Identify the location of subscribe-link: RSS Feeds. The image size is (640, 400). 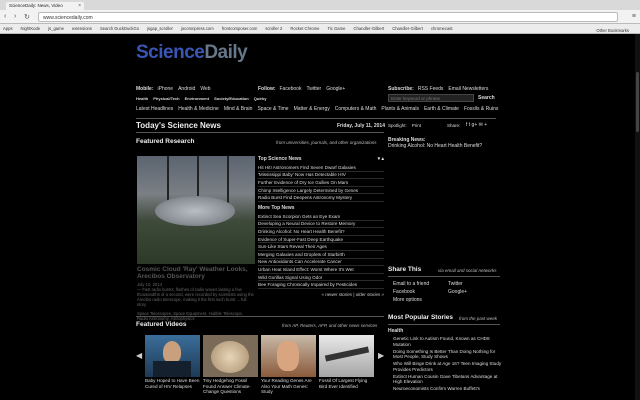
(431, 89).